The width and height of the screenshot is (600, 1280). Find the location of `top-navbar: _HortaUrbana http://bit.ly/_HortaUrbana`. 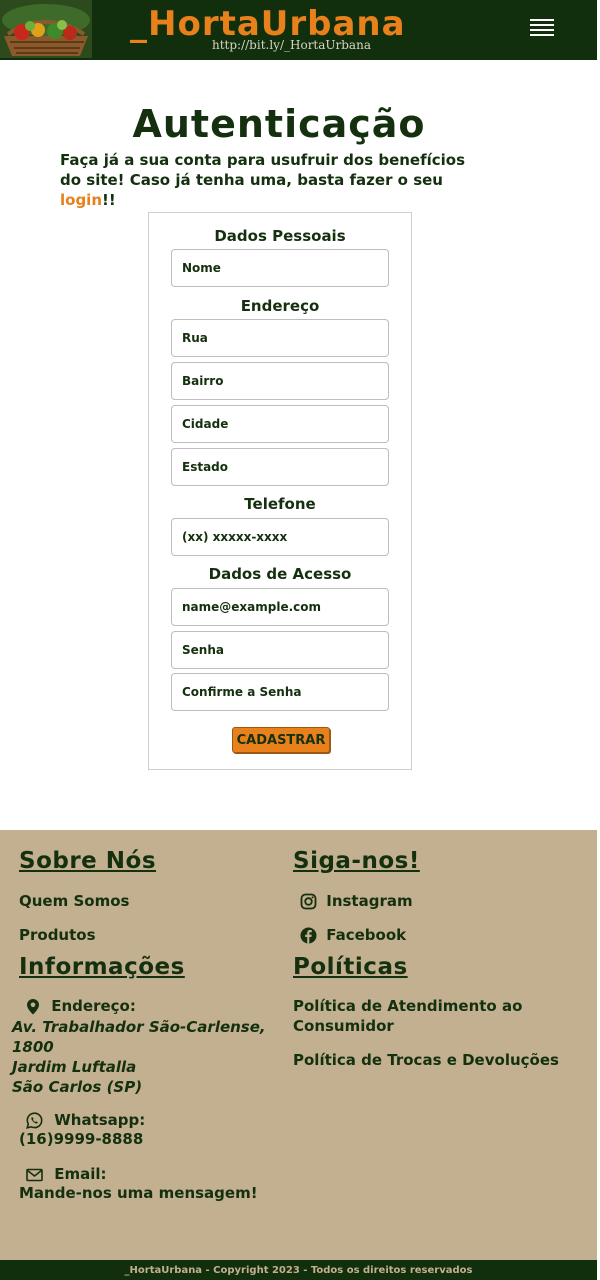

top-navbar: _HortaUrbana http://bit.ly/_HortaUrbana is located at coordinates (298, 30).